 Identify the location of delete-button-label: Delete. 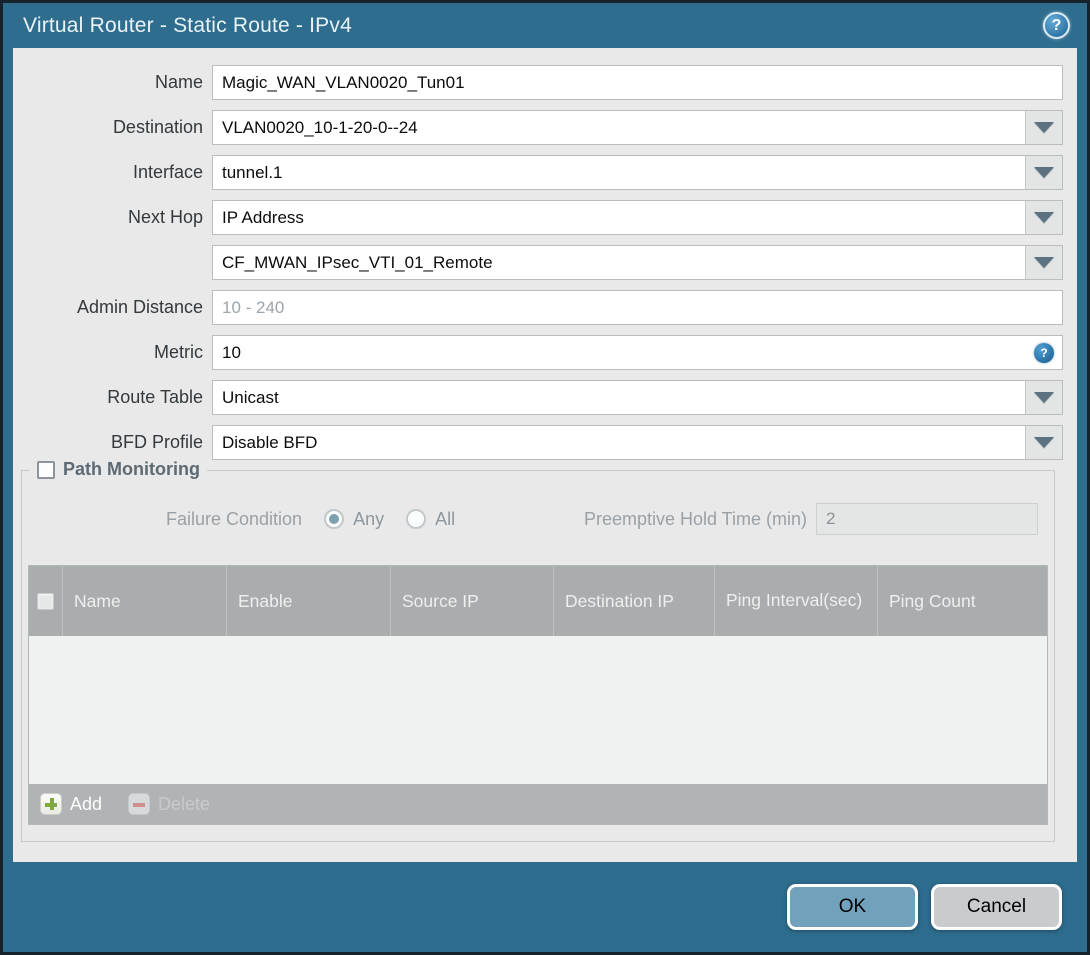
(184, 803).